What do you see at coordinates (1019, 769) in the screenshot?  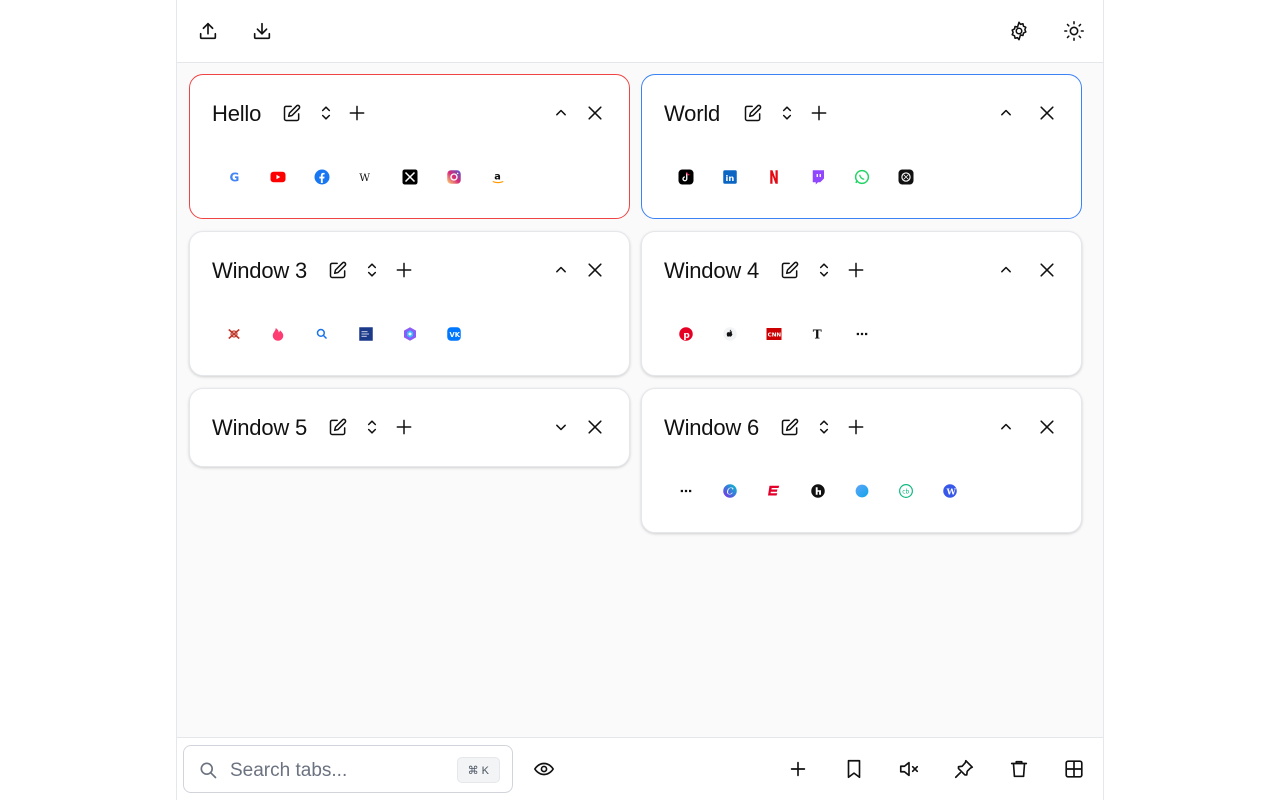 I see `trash-icon` at bounding box center [1019, 769].